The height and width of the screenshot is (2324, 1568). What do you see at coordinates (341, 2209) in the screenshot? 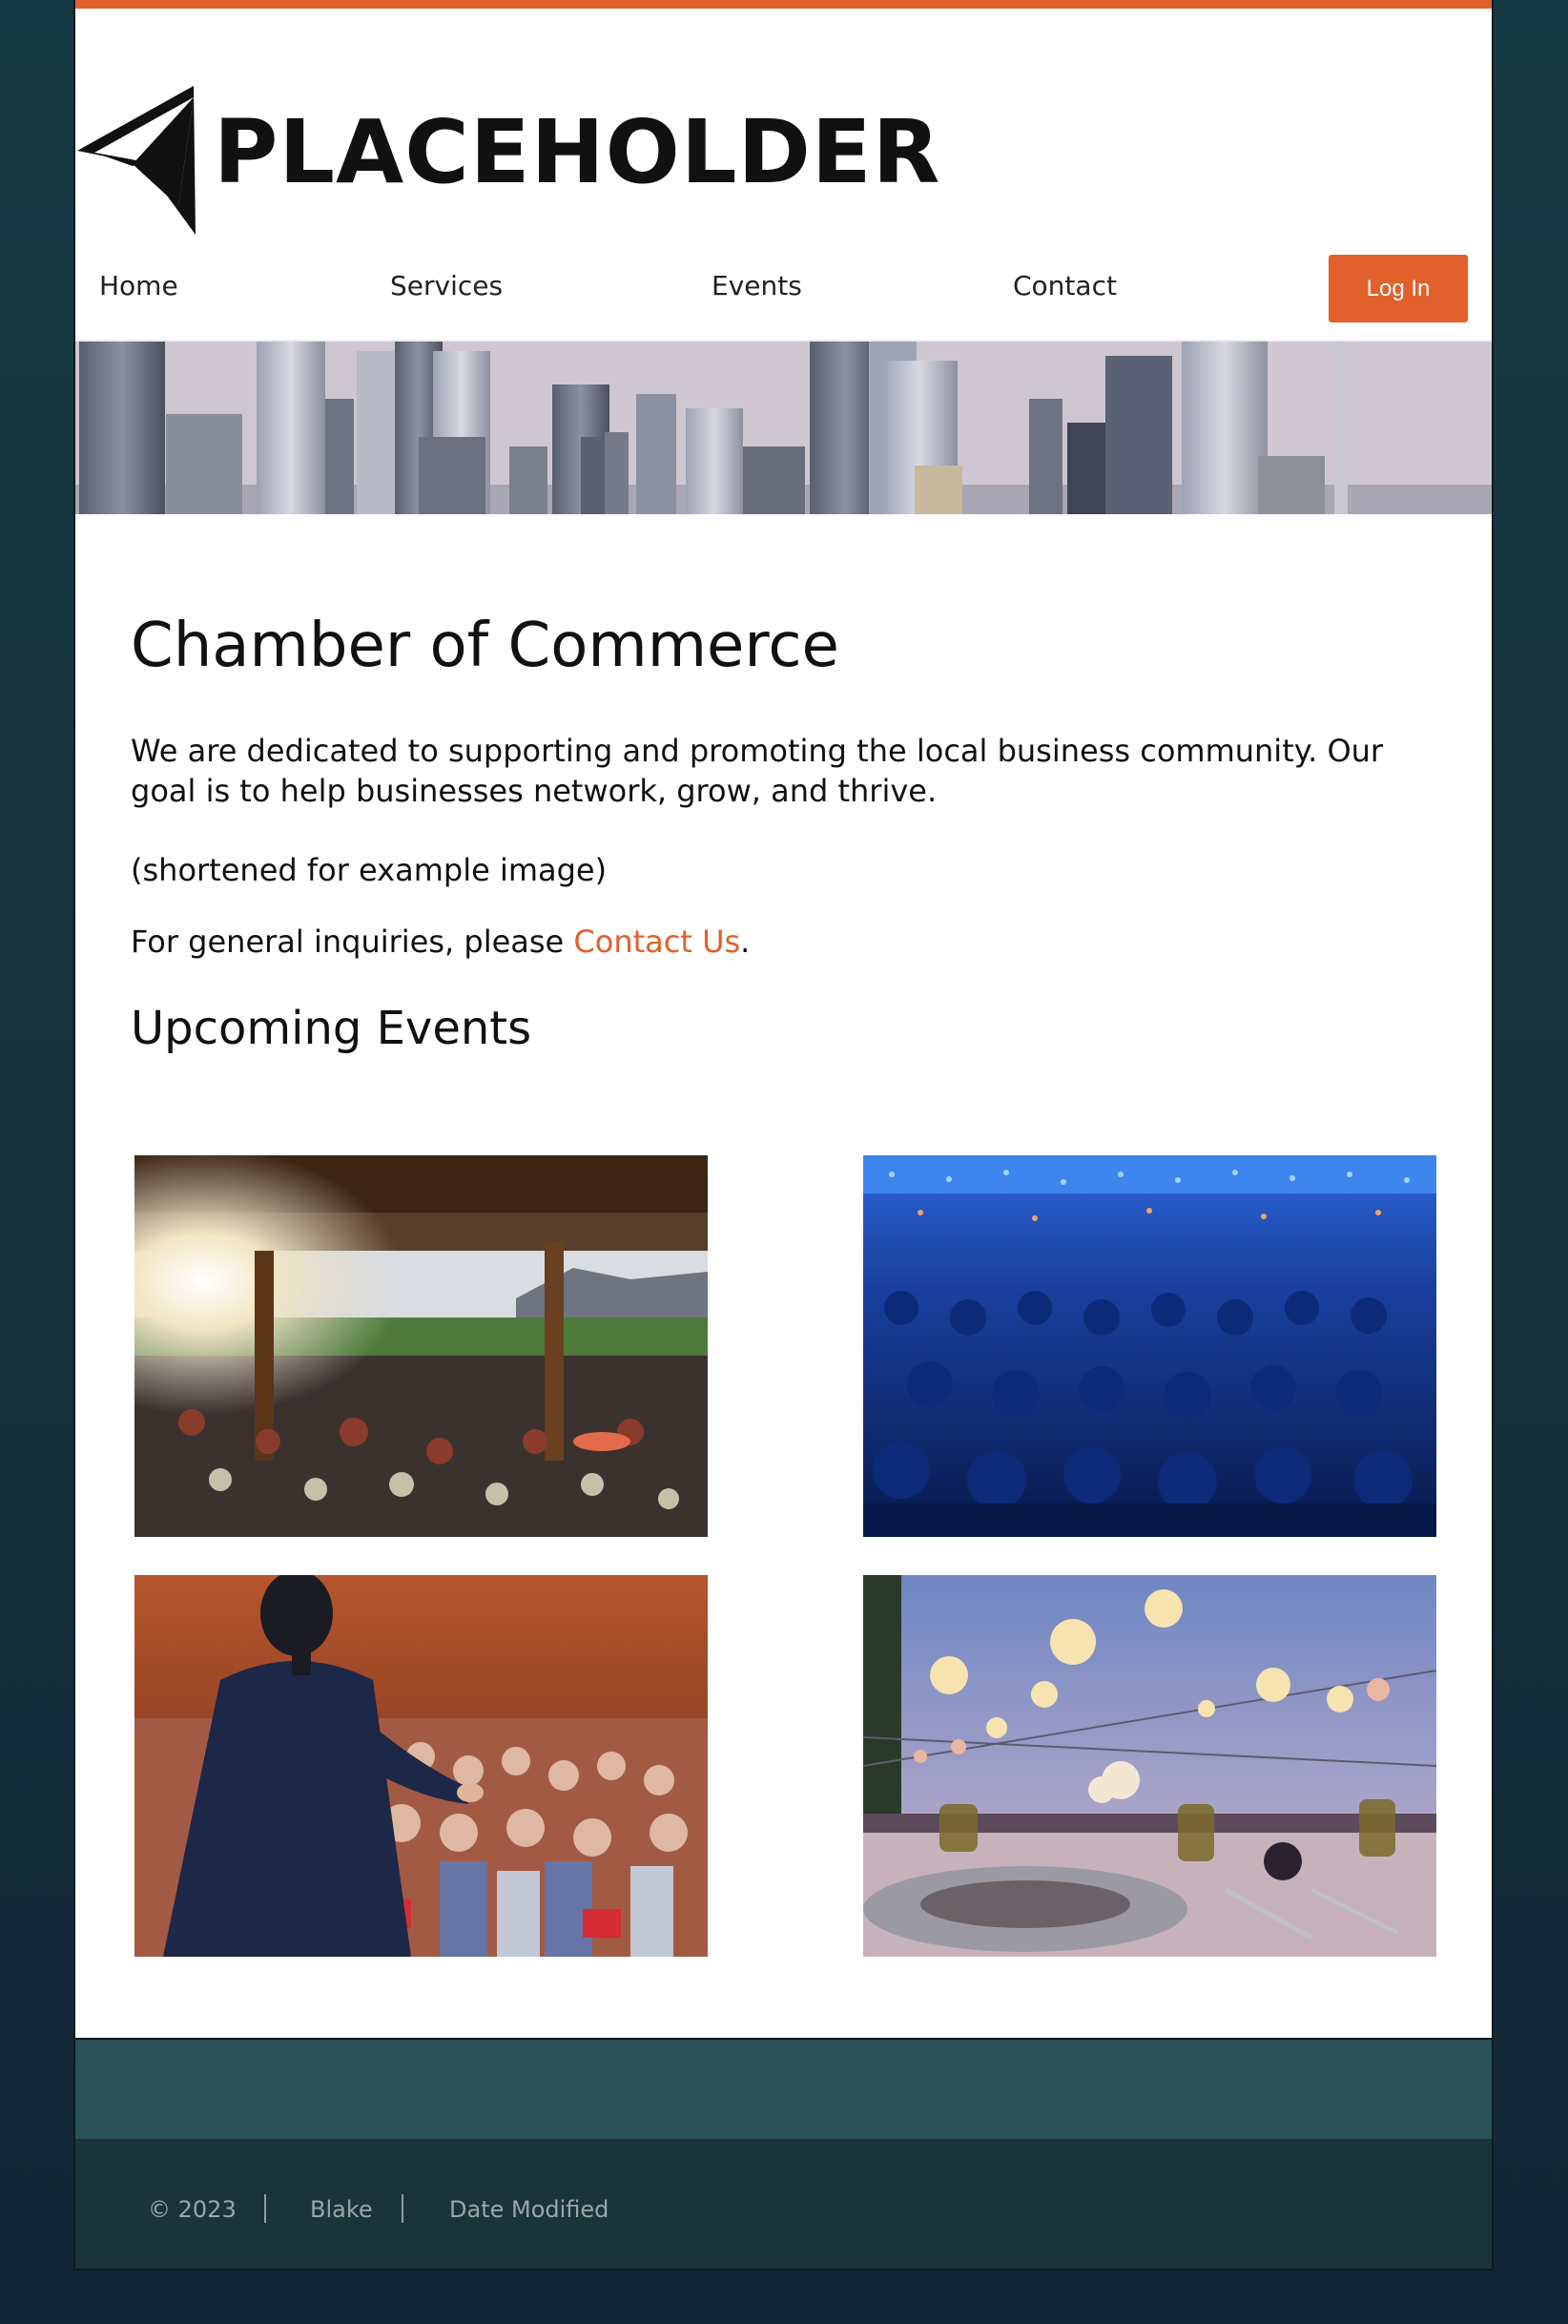
I see `footer-author: Blake` at bounding box center [341, 2209].